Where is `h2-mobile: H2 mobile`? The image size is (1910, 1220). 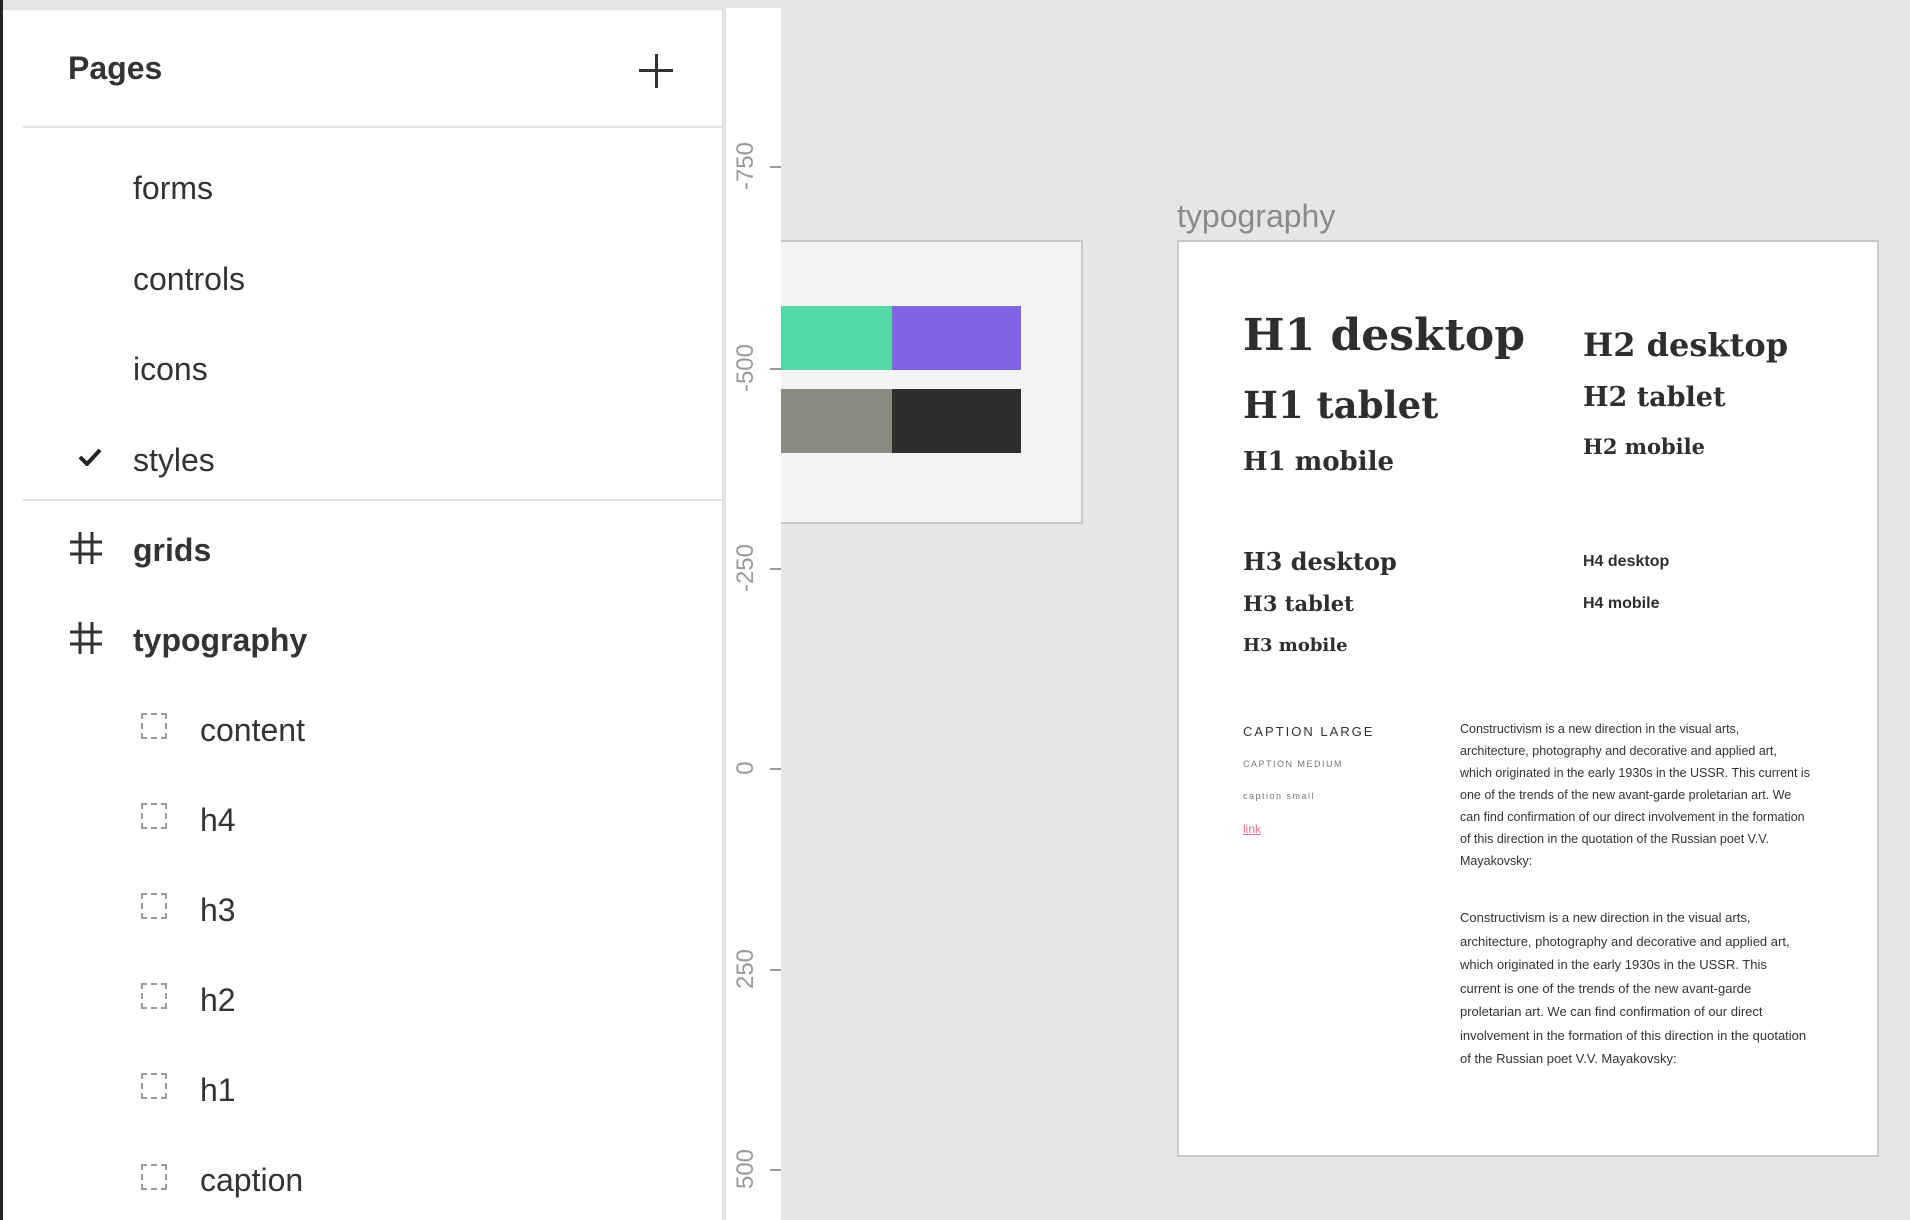 h2-mobile: H2 mobile is located at coordinates (1644, 446).